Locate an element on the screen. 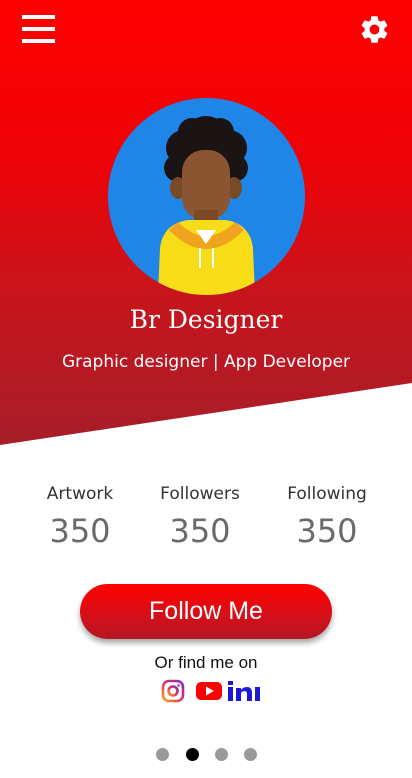 The image size is (412, 778). social-links is located at coordinates (212, 691).